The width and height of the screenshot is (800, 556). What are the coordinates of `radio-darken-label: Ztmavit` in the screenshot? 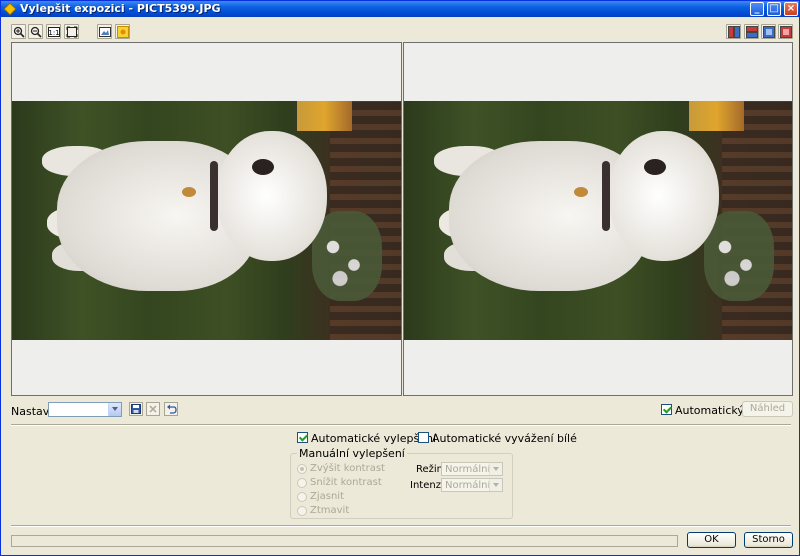 It's located at (330, 510).